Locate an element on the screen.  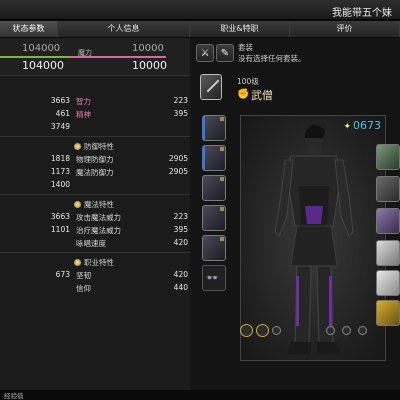
gearset-subtitle: 没有选择任何套装。 is located at coordinates (272, 58).